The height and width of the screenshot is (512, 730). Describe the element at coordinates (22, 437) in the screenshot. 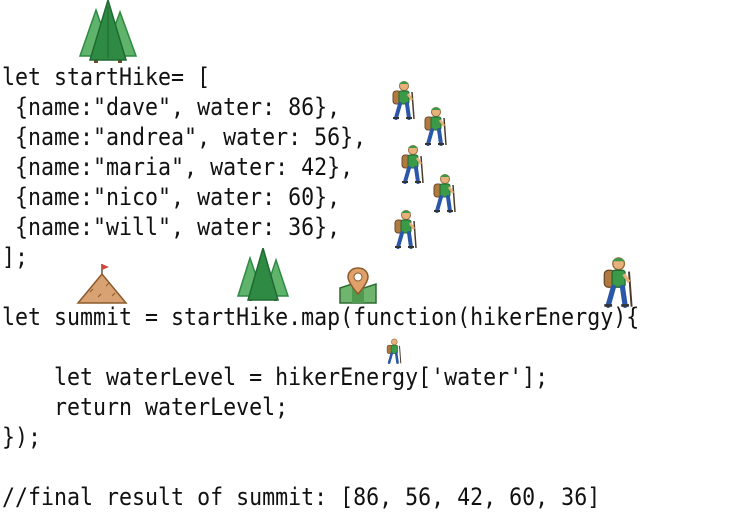

I see `code-line-11: });` at that location.